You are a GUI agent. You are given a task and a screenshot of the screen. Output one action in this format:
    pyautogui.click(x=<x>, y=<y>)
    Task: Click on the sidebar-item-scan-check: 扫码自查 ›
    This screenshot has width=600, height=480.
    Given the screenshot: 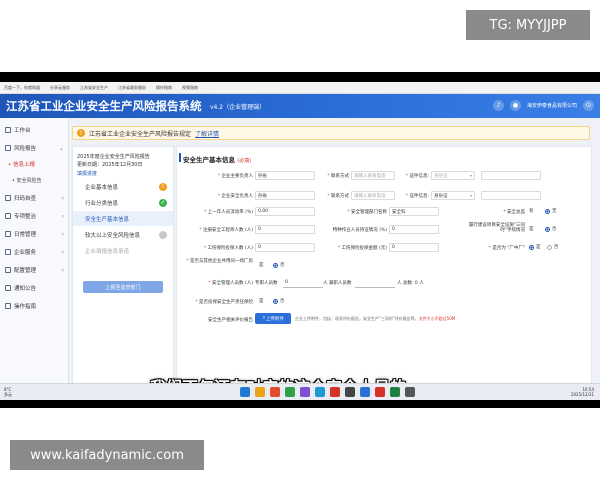 What is the action you would take?
    pyautogui.click(x=34, y=198)
    